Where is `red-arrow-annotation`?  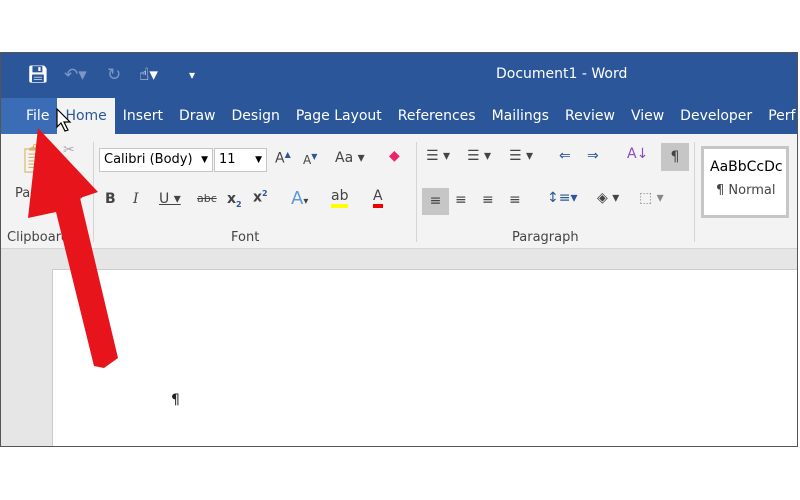
red-arrow-annotation is located at coordinates (73, 248).